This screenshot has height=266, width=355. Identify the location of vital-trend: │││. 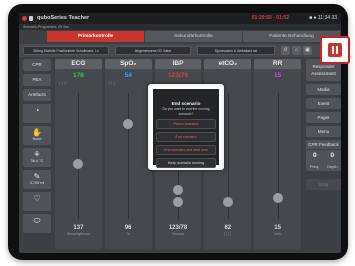
(112, 83).